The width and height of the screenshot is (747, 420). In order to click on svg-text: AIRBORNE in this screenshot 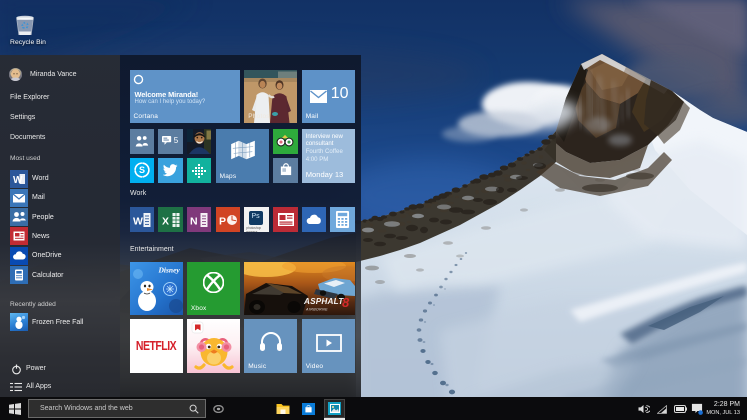, I will do `click(316, 310)`.